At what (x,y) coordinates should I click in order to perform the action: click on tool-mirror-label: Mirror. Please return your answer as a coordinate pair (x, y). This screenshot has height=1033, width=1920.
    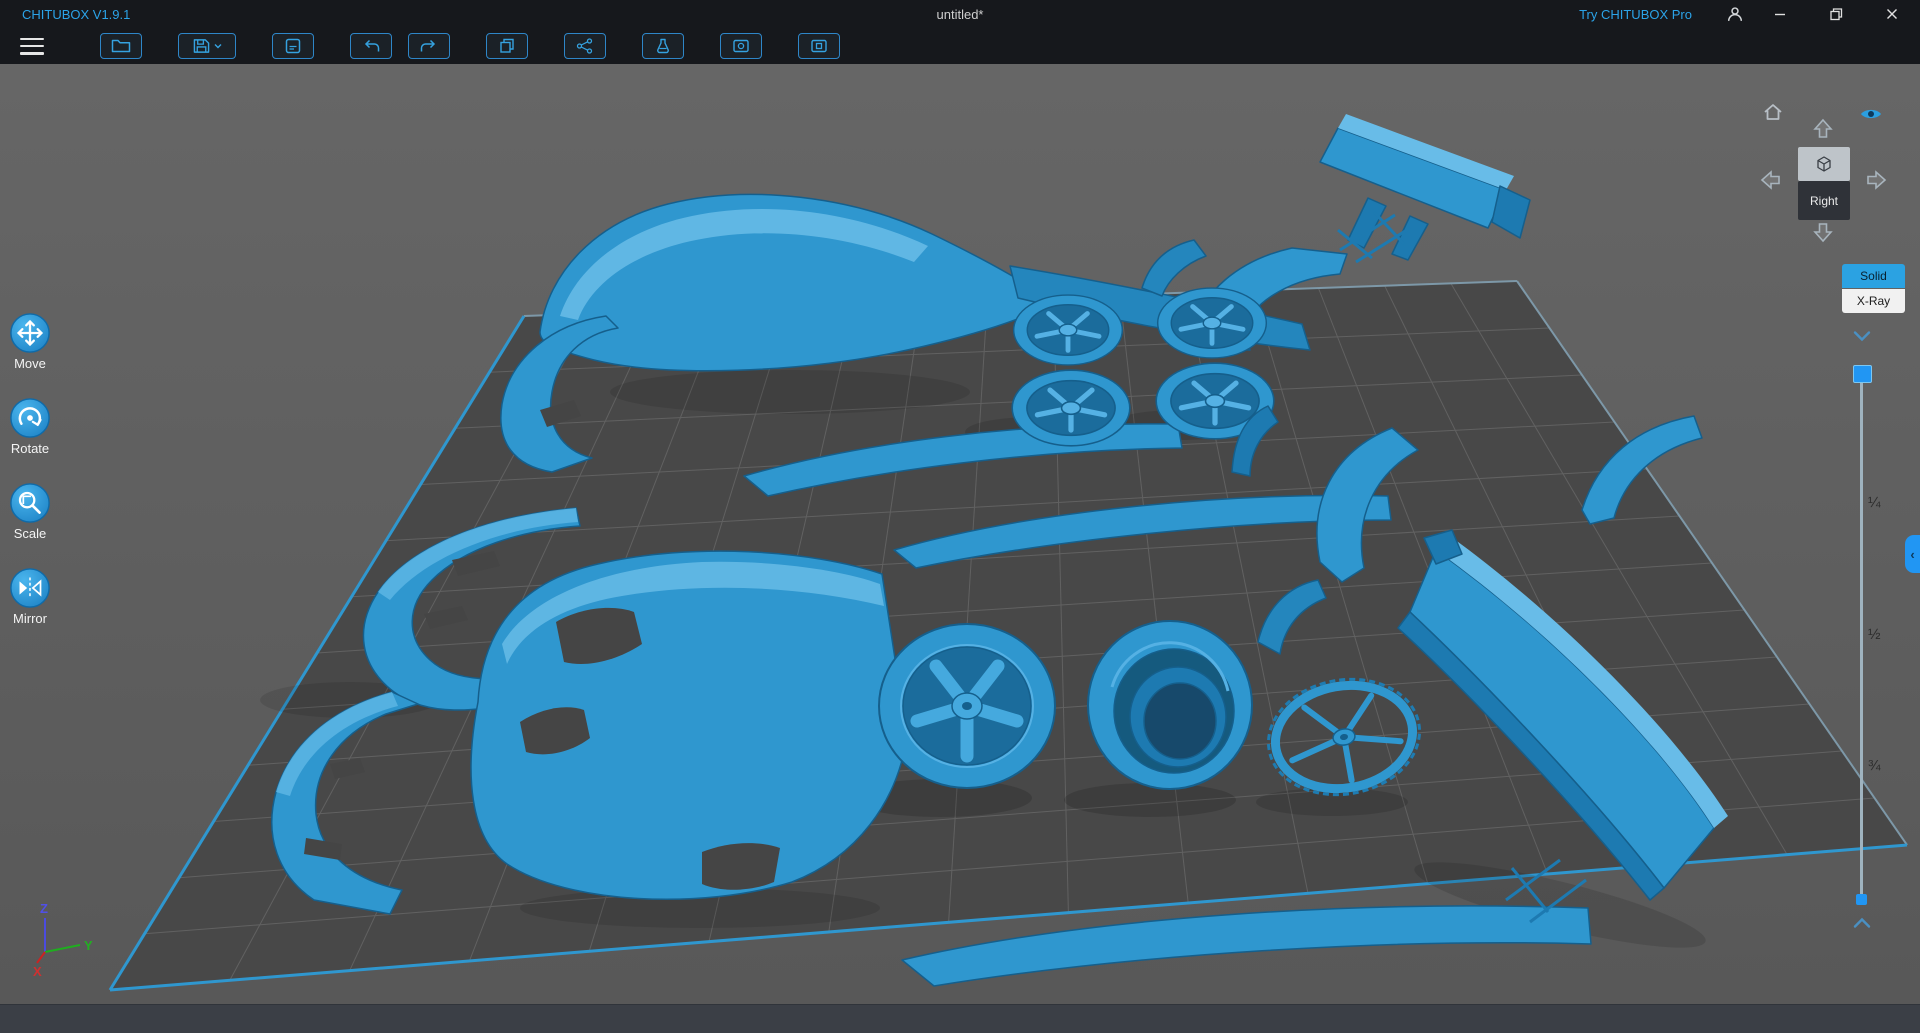
    Looking at the image, I should click on (30, 618).